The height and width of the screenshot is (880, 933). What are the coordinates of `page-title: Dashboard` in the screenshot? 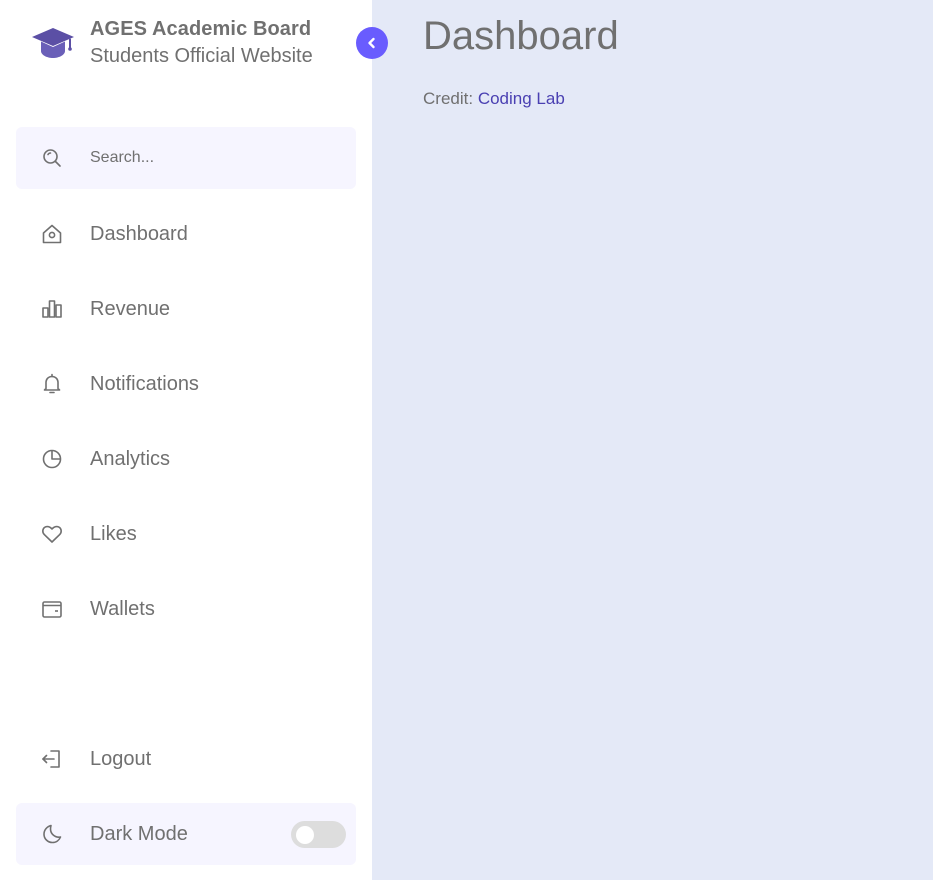 It's located at (521, 36).